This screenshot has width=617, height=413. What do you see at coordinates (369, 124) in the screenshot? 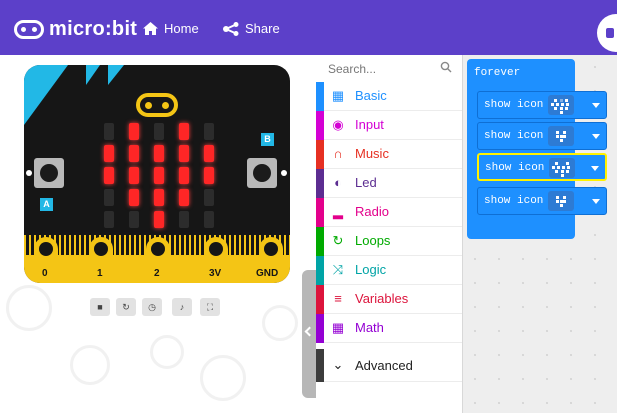
I see `category-label: Input` at bounding box center [369, 124].